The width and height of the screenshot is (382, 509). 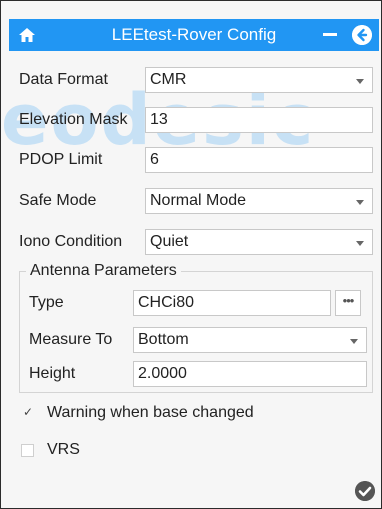 I want to click on elevation-mask-label: Elevation Mask, so click(x=73, y=119).